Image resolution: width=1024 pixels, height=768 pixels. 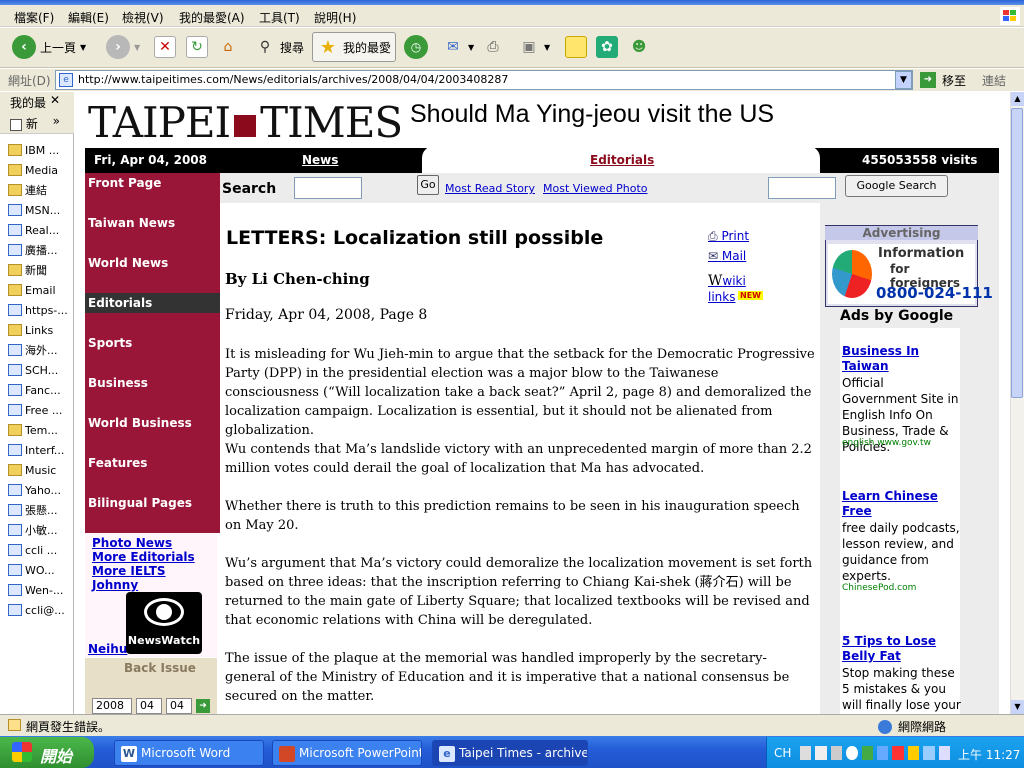 What do you see at coordinates (129, 571) in the screenshot?
I see `more-ielts-link: More IELTS` at bounding box center [129, 571].